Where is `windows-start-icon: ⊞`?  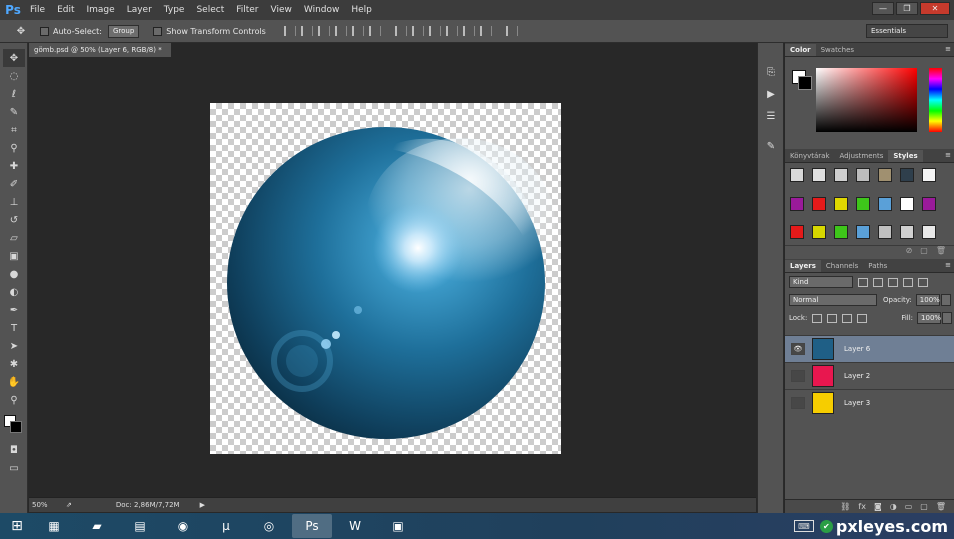 windows-start-icon: ⊞ is located at coordinates (17, 526).